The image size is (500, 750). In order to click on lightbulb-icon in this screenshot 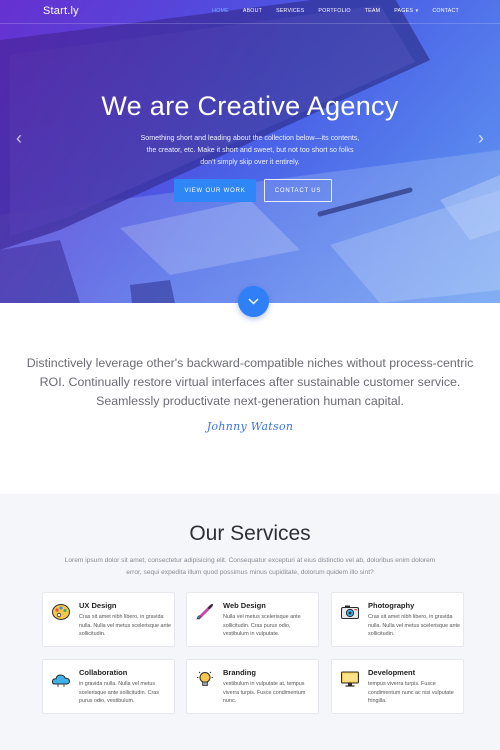, I will do `click(205, 678)`.